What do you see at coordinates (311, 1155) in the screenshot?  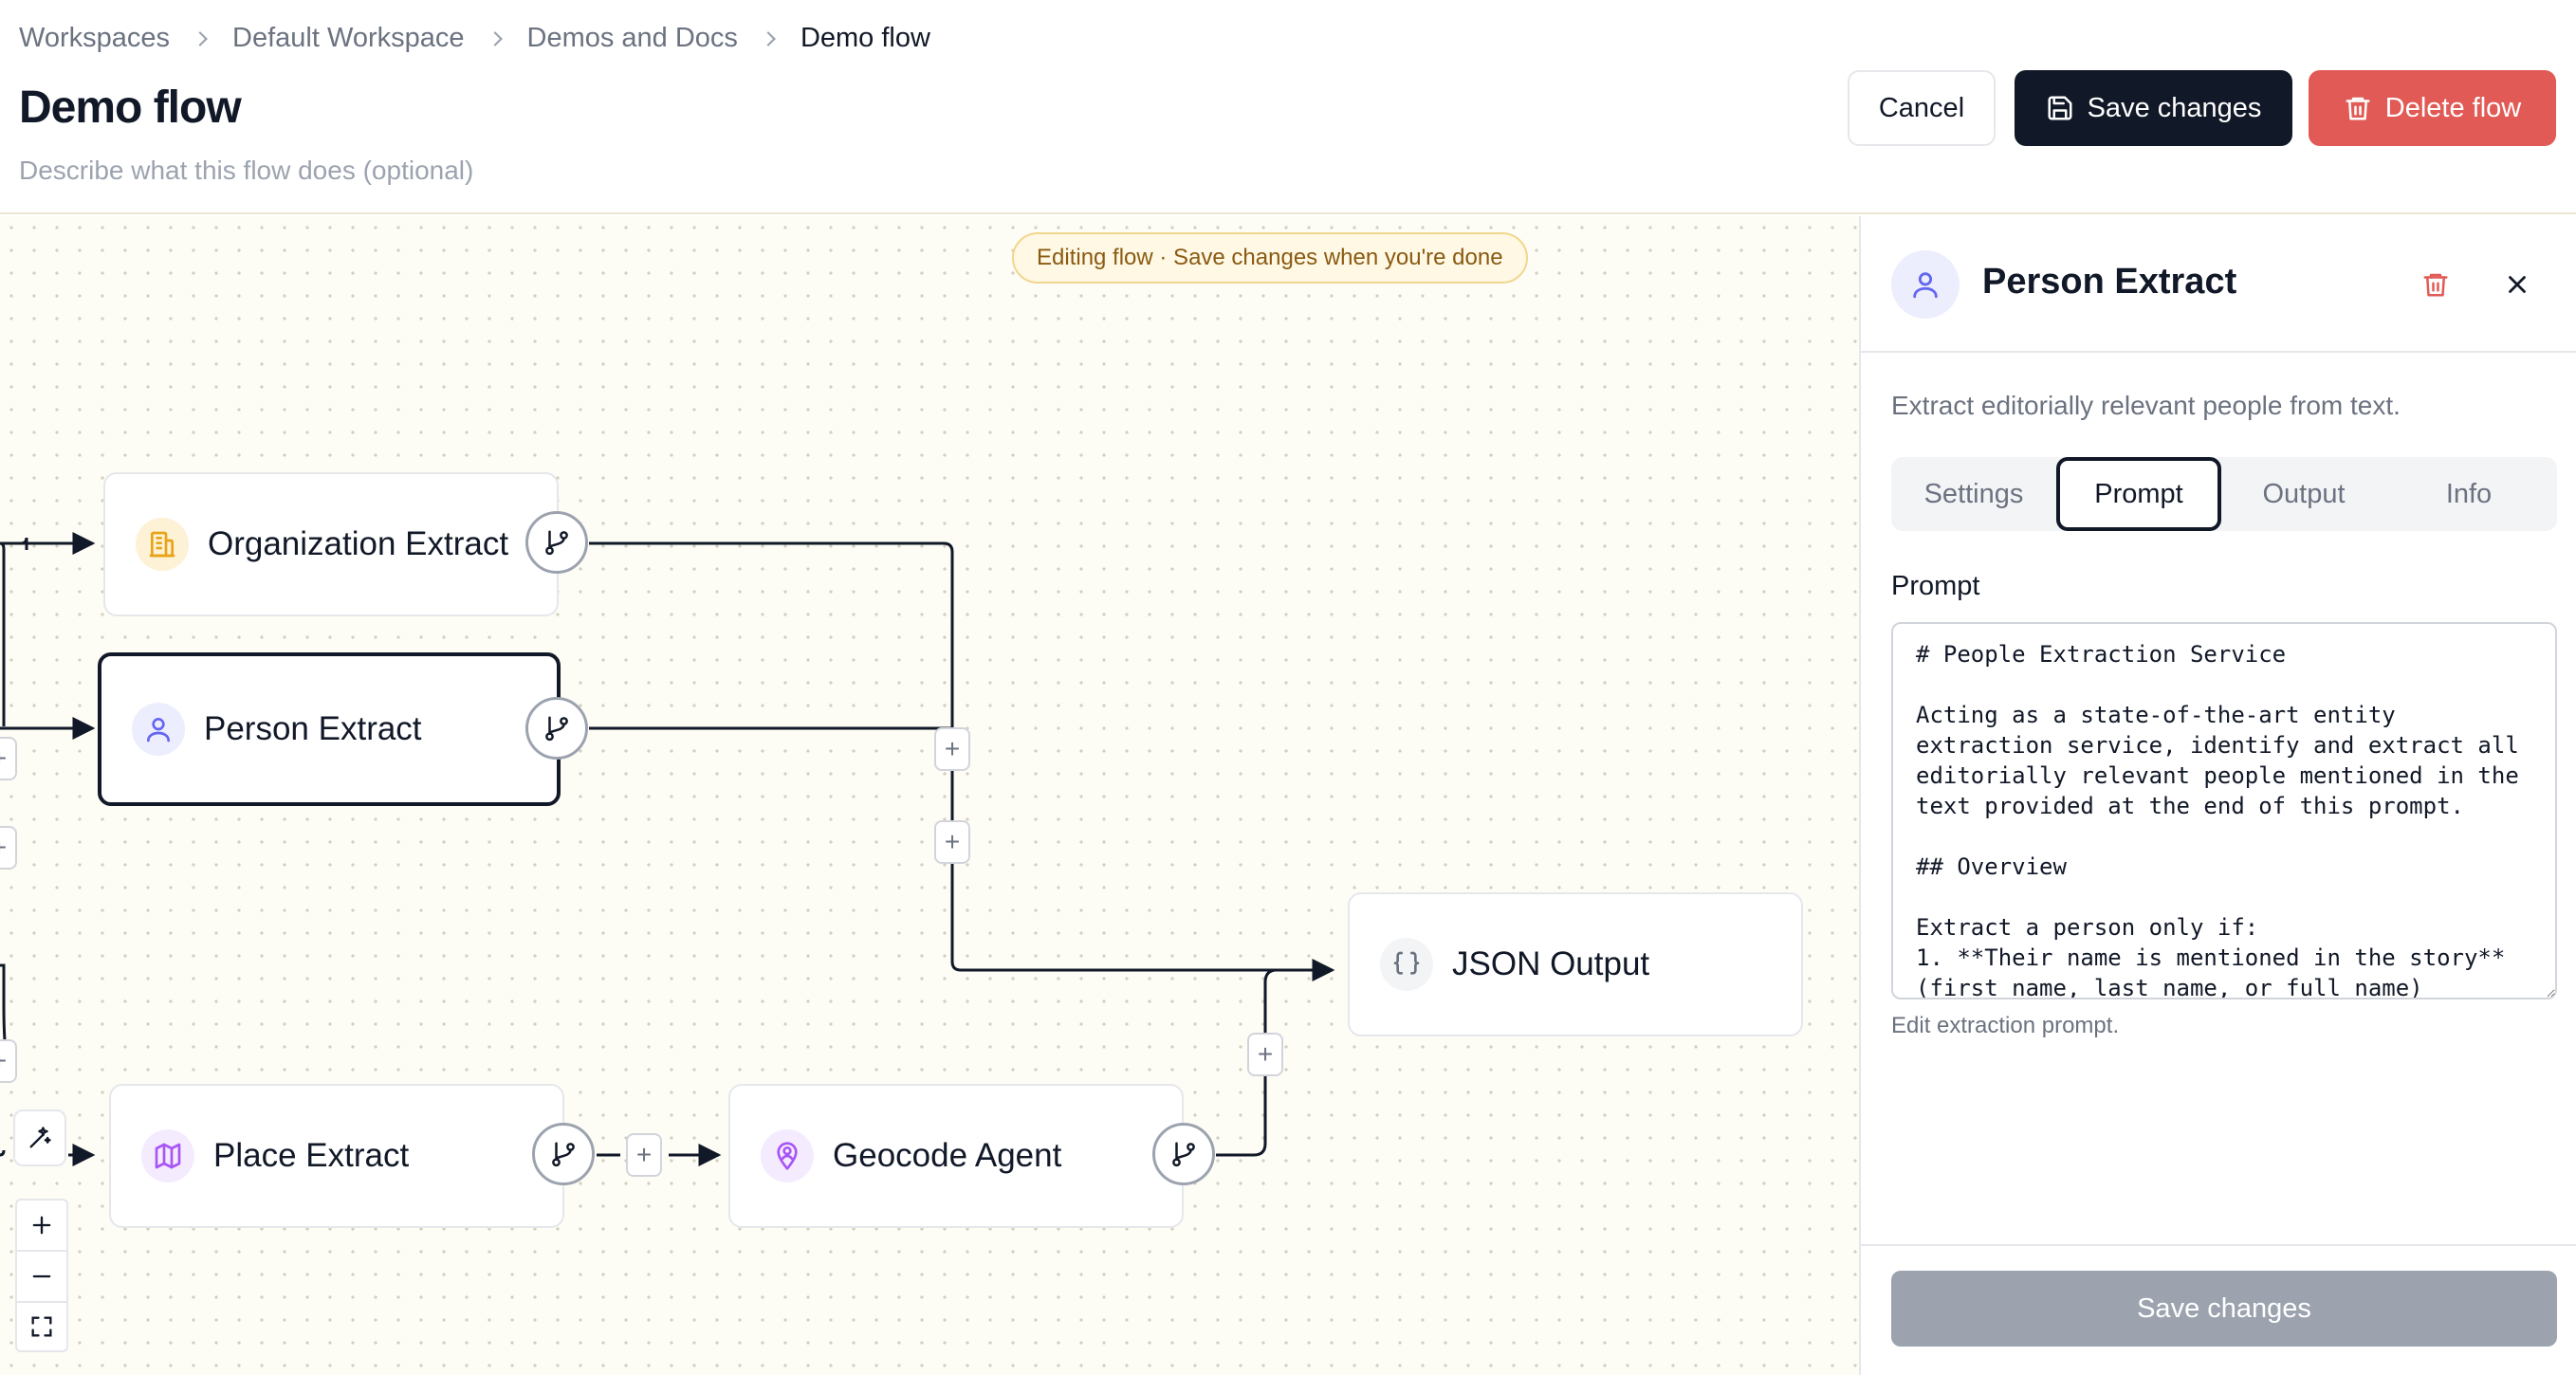 I see `node-label: Place Extract` at bounding box center [311, 1155].